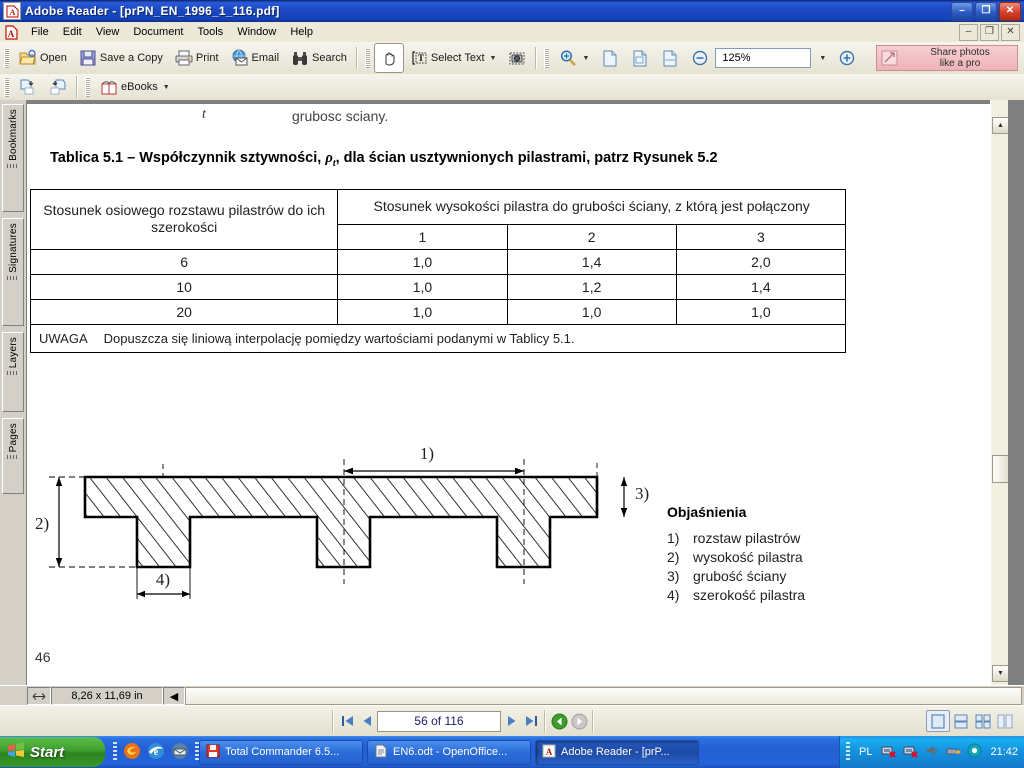 This screenshot has width=1024, height=768. I want to click on previous-page-button, so click(367, 721).